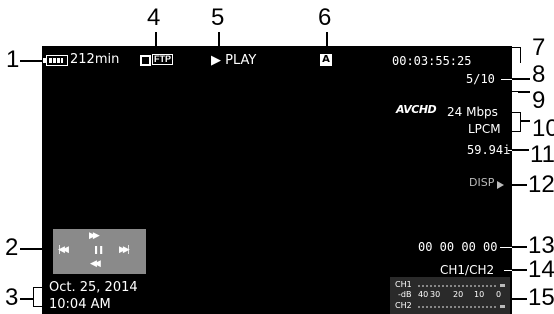  I want to click on user-bit-leader-out, so click(519, 247).